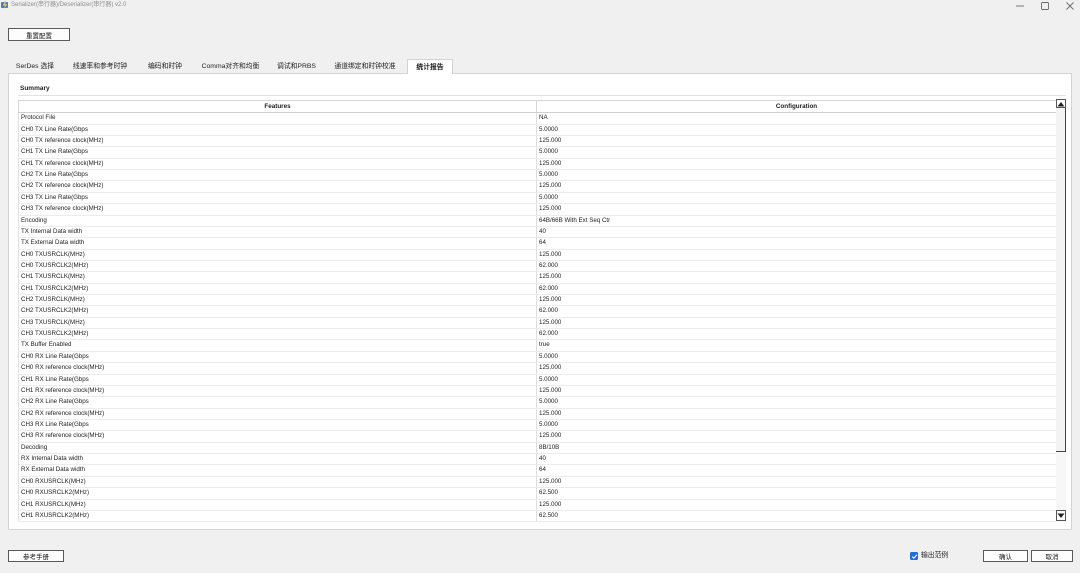  I want to click on vertical-scrollbar, so click(1061, 310).